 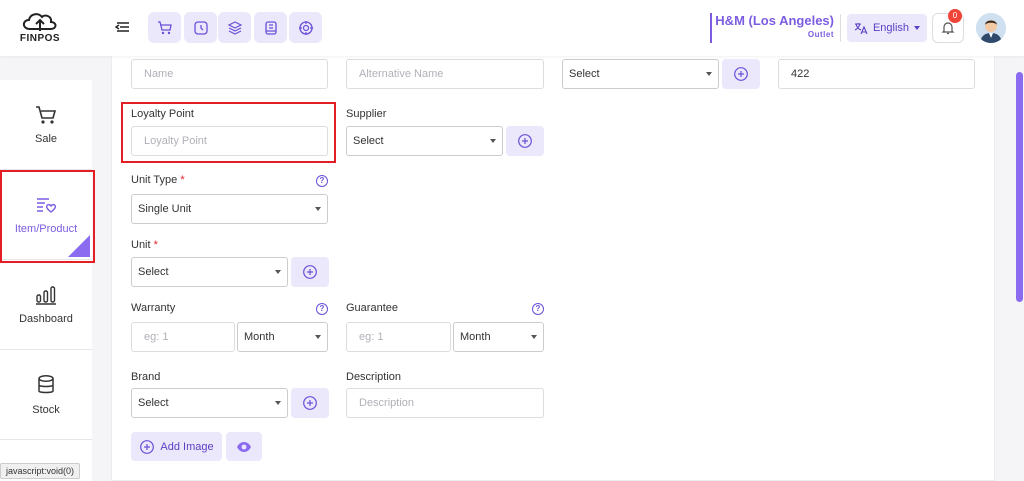 I want to click on sidebar: Sale Item/Product Dashboard Stock, so click(x=46, y=280).